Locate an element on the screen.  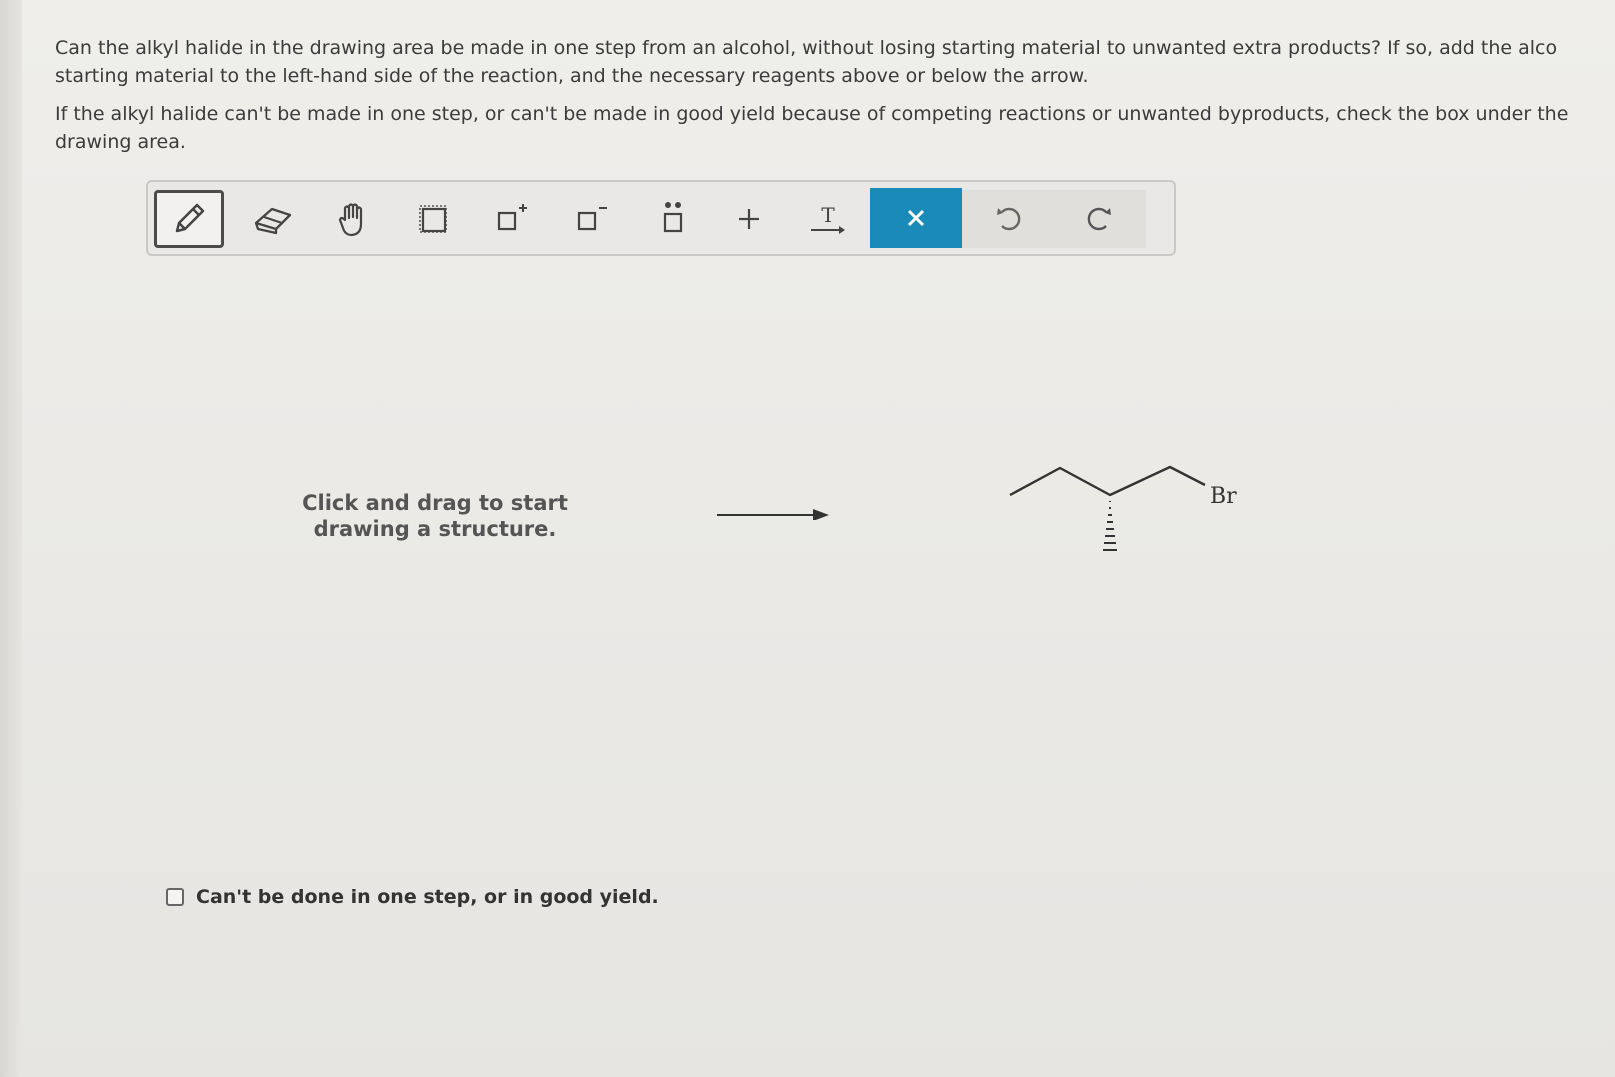
charge-minus-icon is located at coordinates (592, 219).